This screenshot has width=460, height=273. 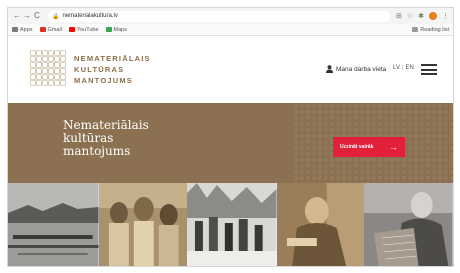 I want to click on account-link: Mana darba vieta, so click(x=356, y=69).